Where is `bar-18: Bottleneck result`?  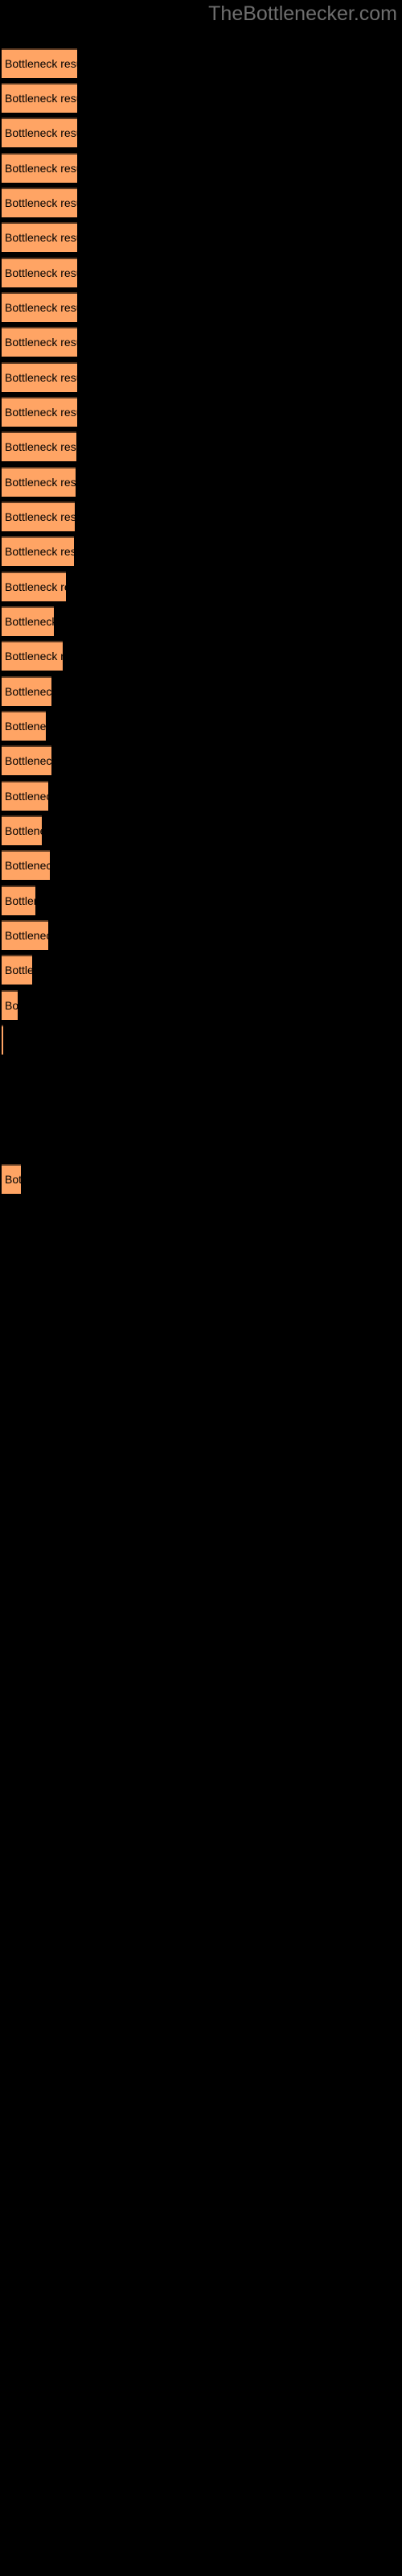 bar-18: Bottleneck result is located at coordinates (32, 656).